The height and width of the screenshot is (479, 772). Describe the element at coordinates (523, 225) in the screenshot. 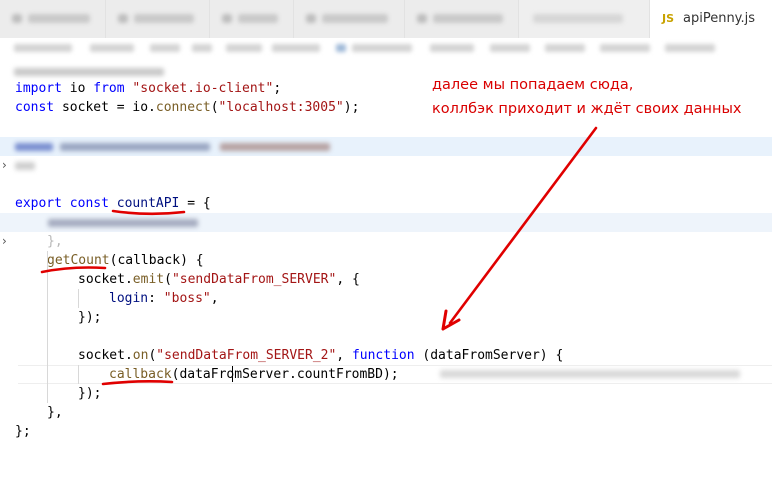

I see `arrow-shaft` at that location.